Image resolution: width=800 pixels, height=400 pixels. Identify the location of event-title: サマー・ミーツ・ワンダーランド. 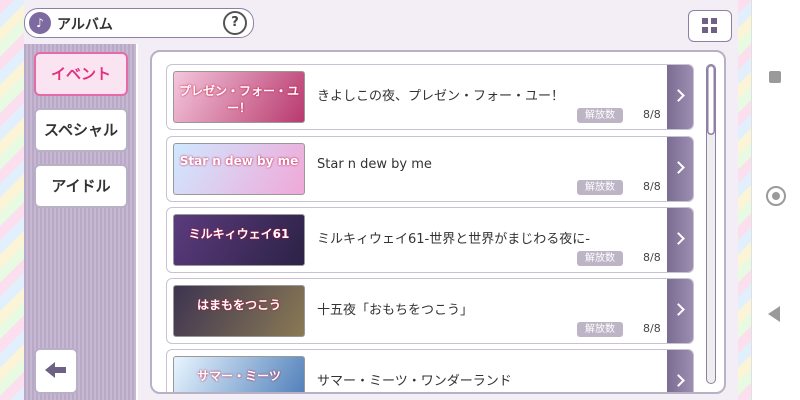
(414, 381).